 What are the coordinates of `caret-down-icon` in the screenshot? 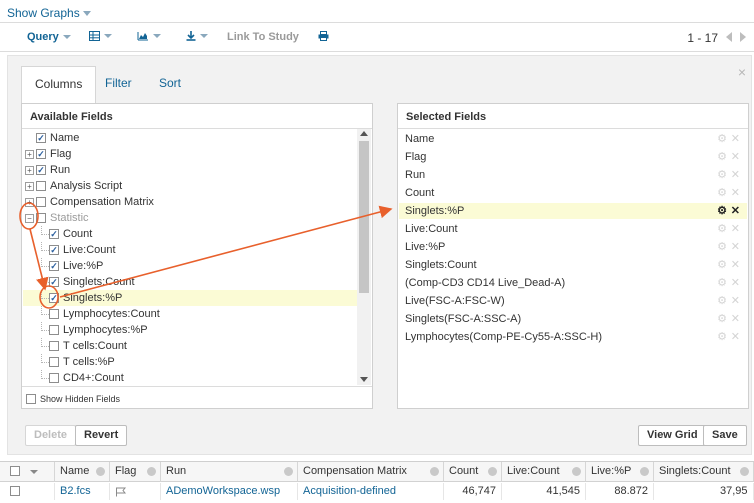 It's located at (34, 472).